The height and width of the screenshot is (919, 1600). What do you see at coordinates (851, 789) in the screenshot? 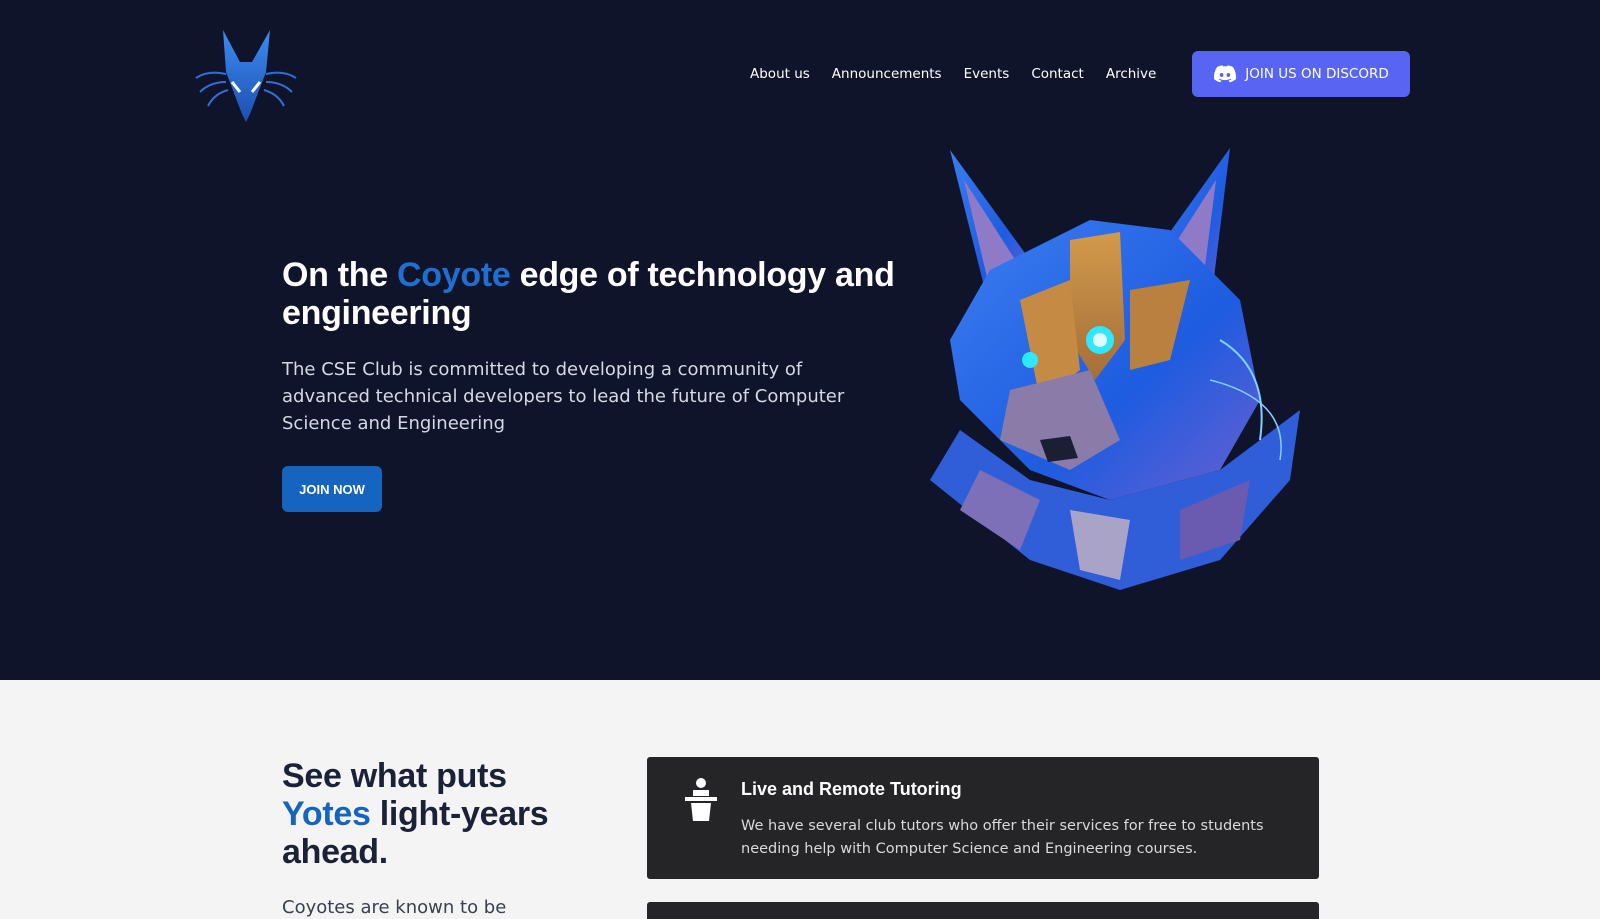
I see `feature-card-title: Live and Remote Tutoring` at bounding box center [851, 789].